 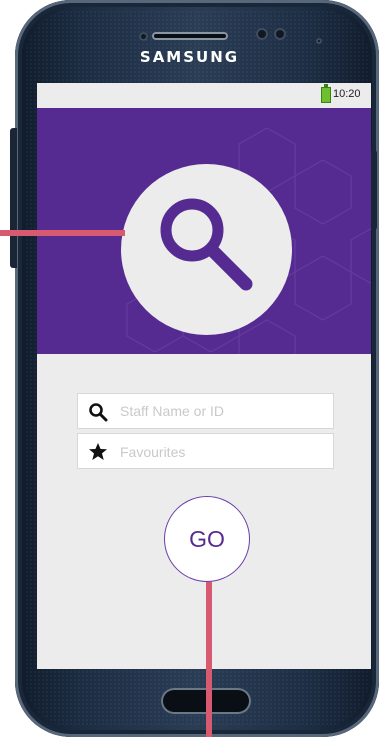 I want to click on staff-search-input, so click(x=222, y=411).